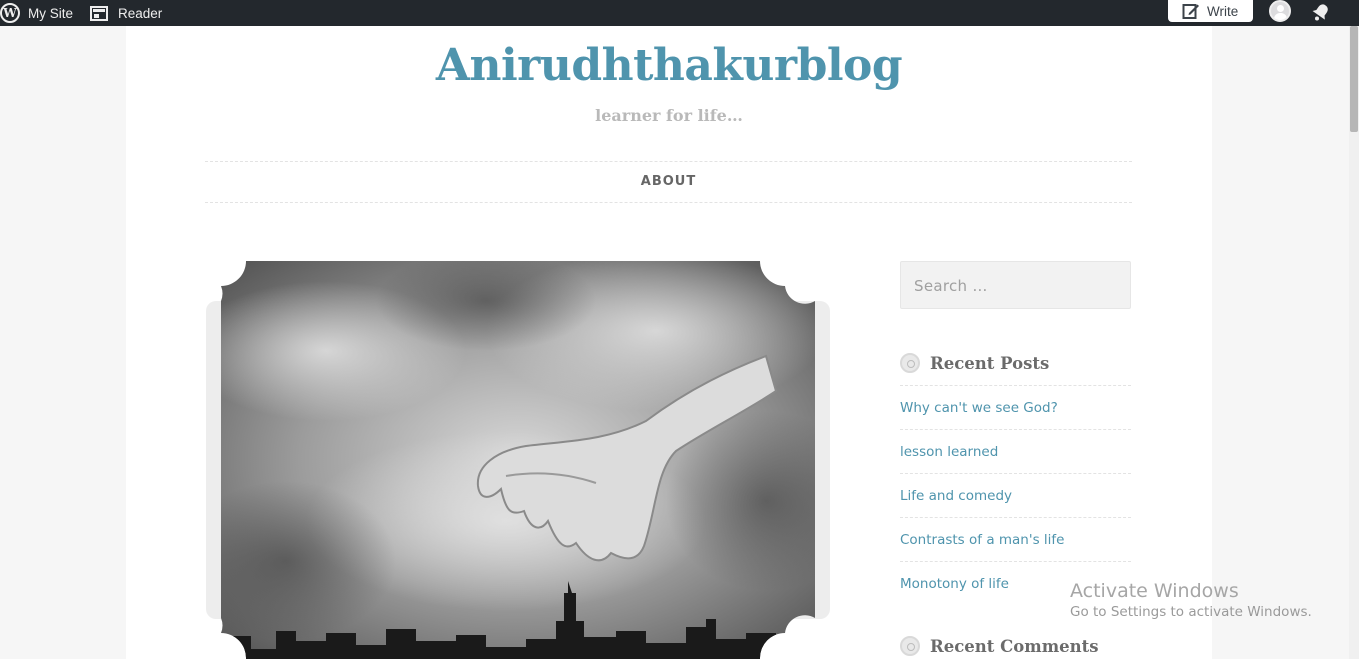  What do you see at coordinates (140, 13) in the screenshot?
I see `reader-label: Reader` at bounding box center [140, 13].